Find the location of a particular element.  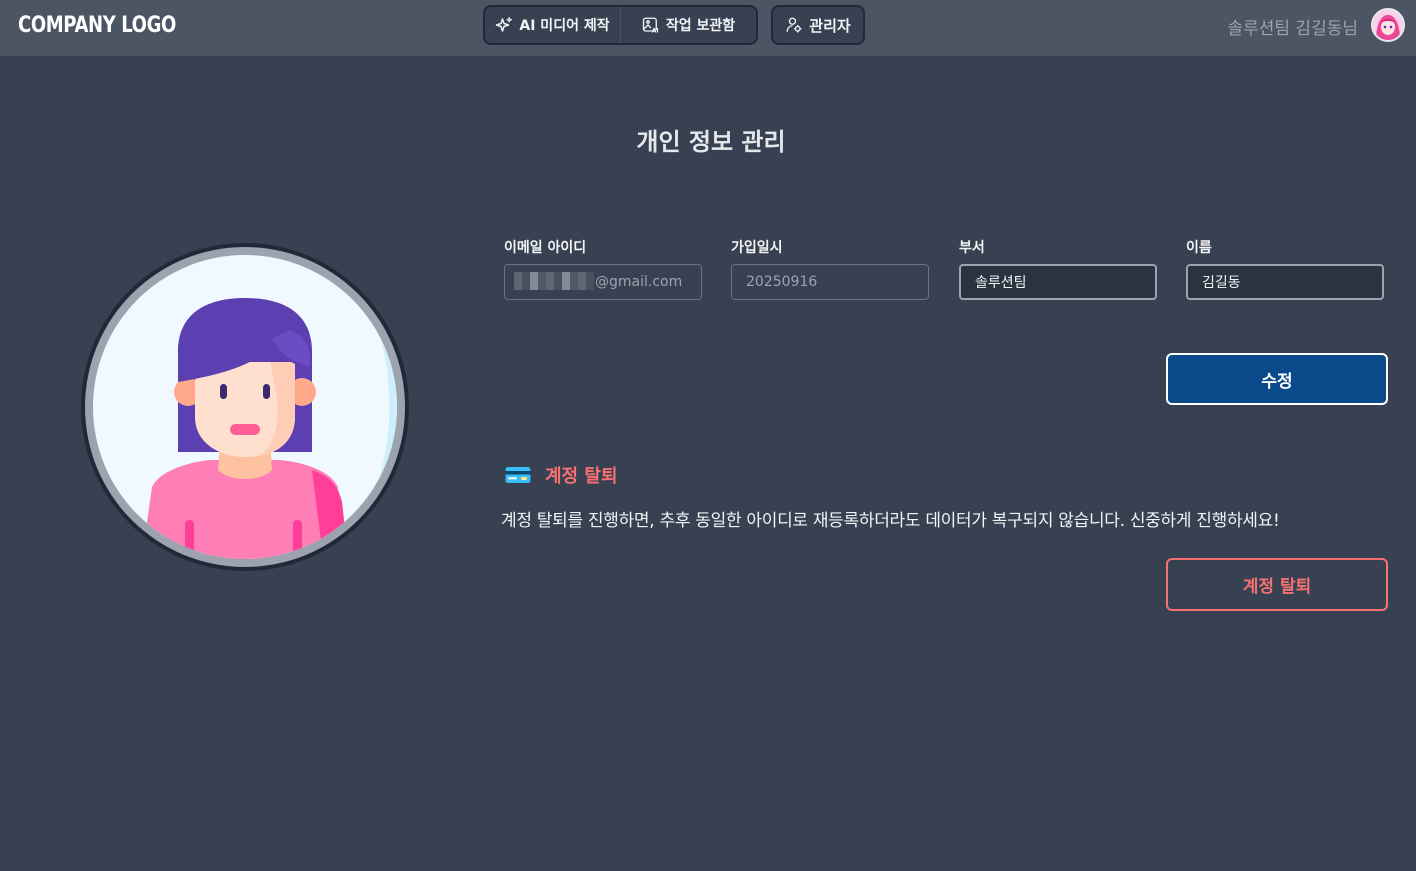

department-label: 부서 is located at coordinates (972, 248).